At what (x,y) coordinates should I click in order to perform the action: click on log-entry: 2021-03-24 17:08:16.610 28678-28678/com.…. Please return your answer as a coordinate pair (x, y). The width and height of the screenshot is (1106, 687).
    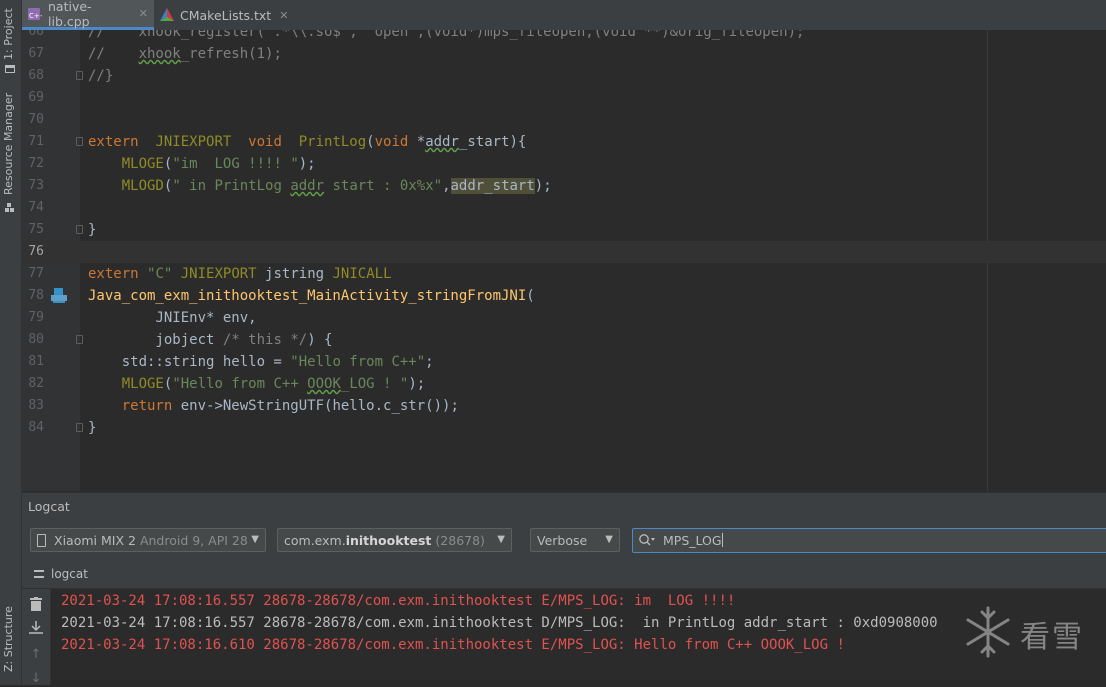
    Looking at the image, I should click on (453, 645).